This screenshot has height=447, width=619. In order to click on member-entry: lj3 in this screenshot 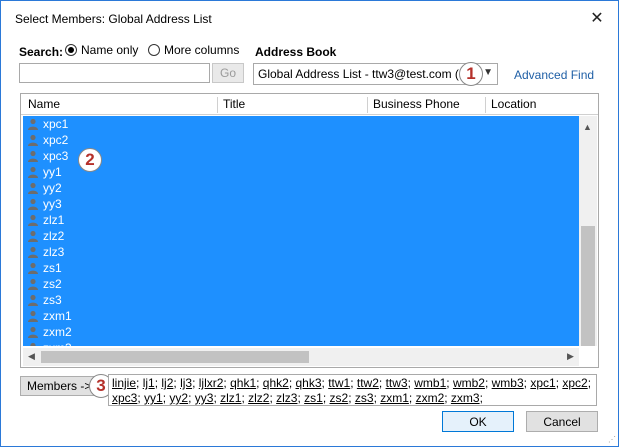, I will do `click(186, 383)`.